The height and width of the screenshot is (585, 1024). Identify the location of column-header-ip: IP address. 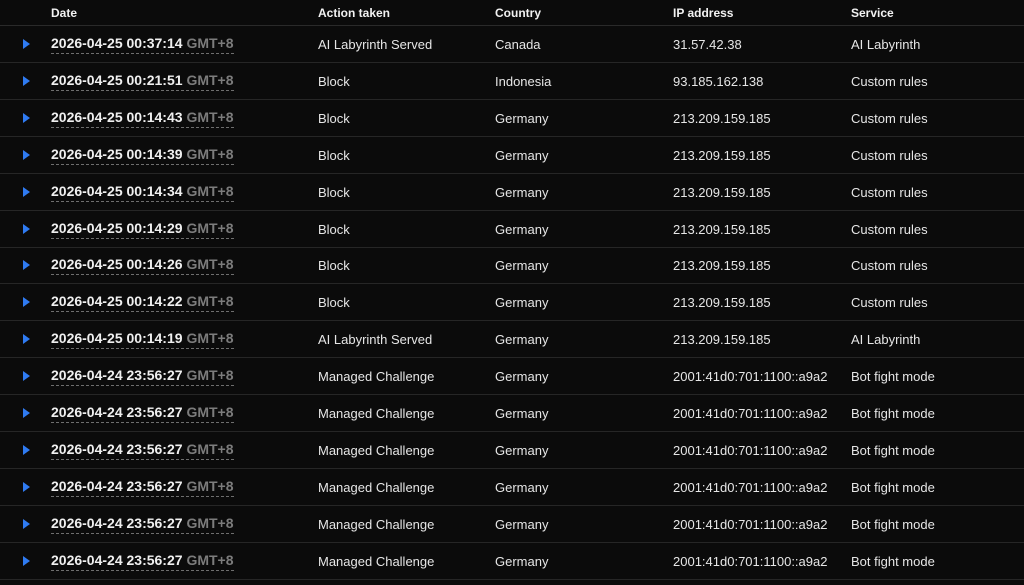
(703, 13).